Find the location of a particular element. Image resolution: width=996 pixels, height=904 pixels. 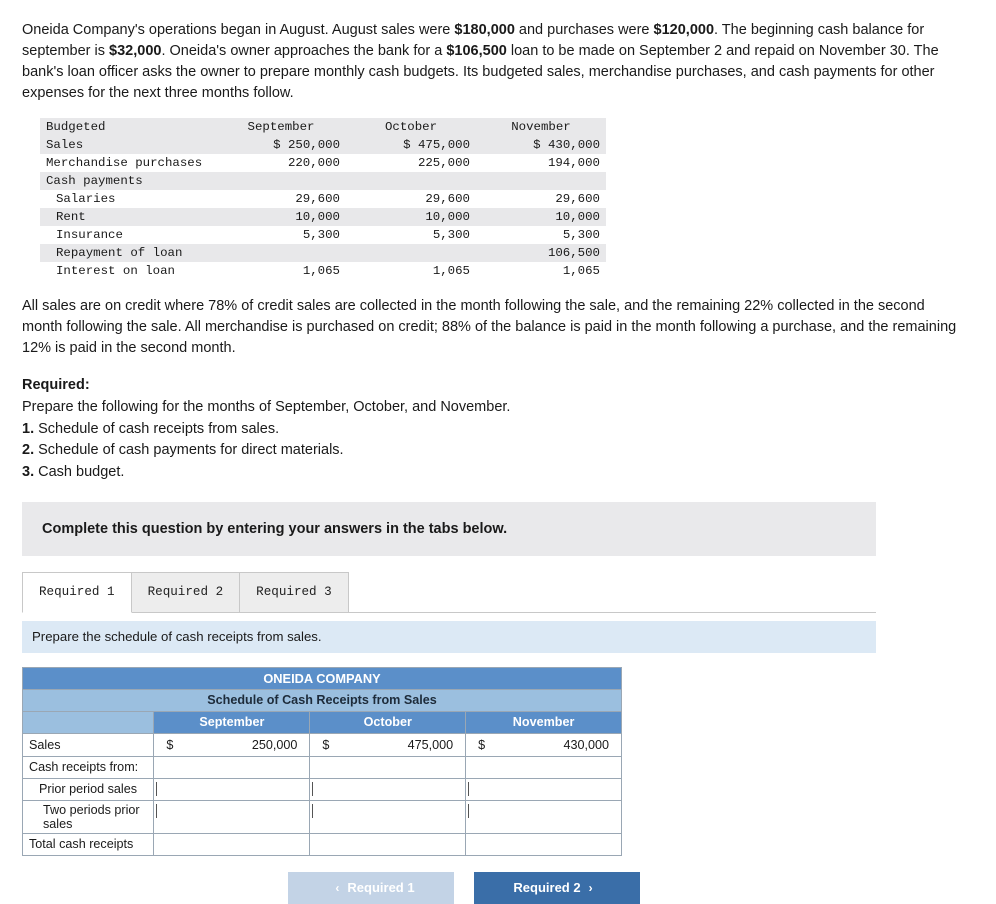

total-september-input is located at coordinates (232, 844).